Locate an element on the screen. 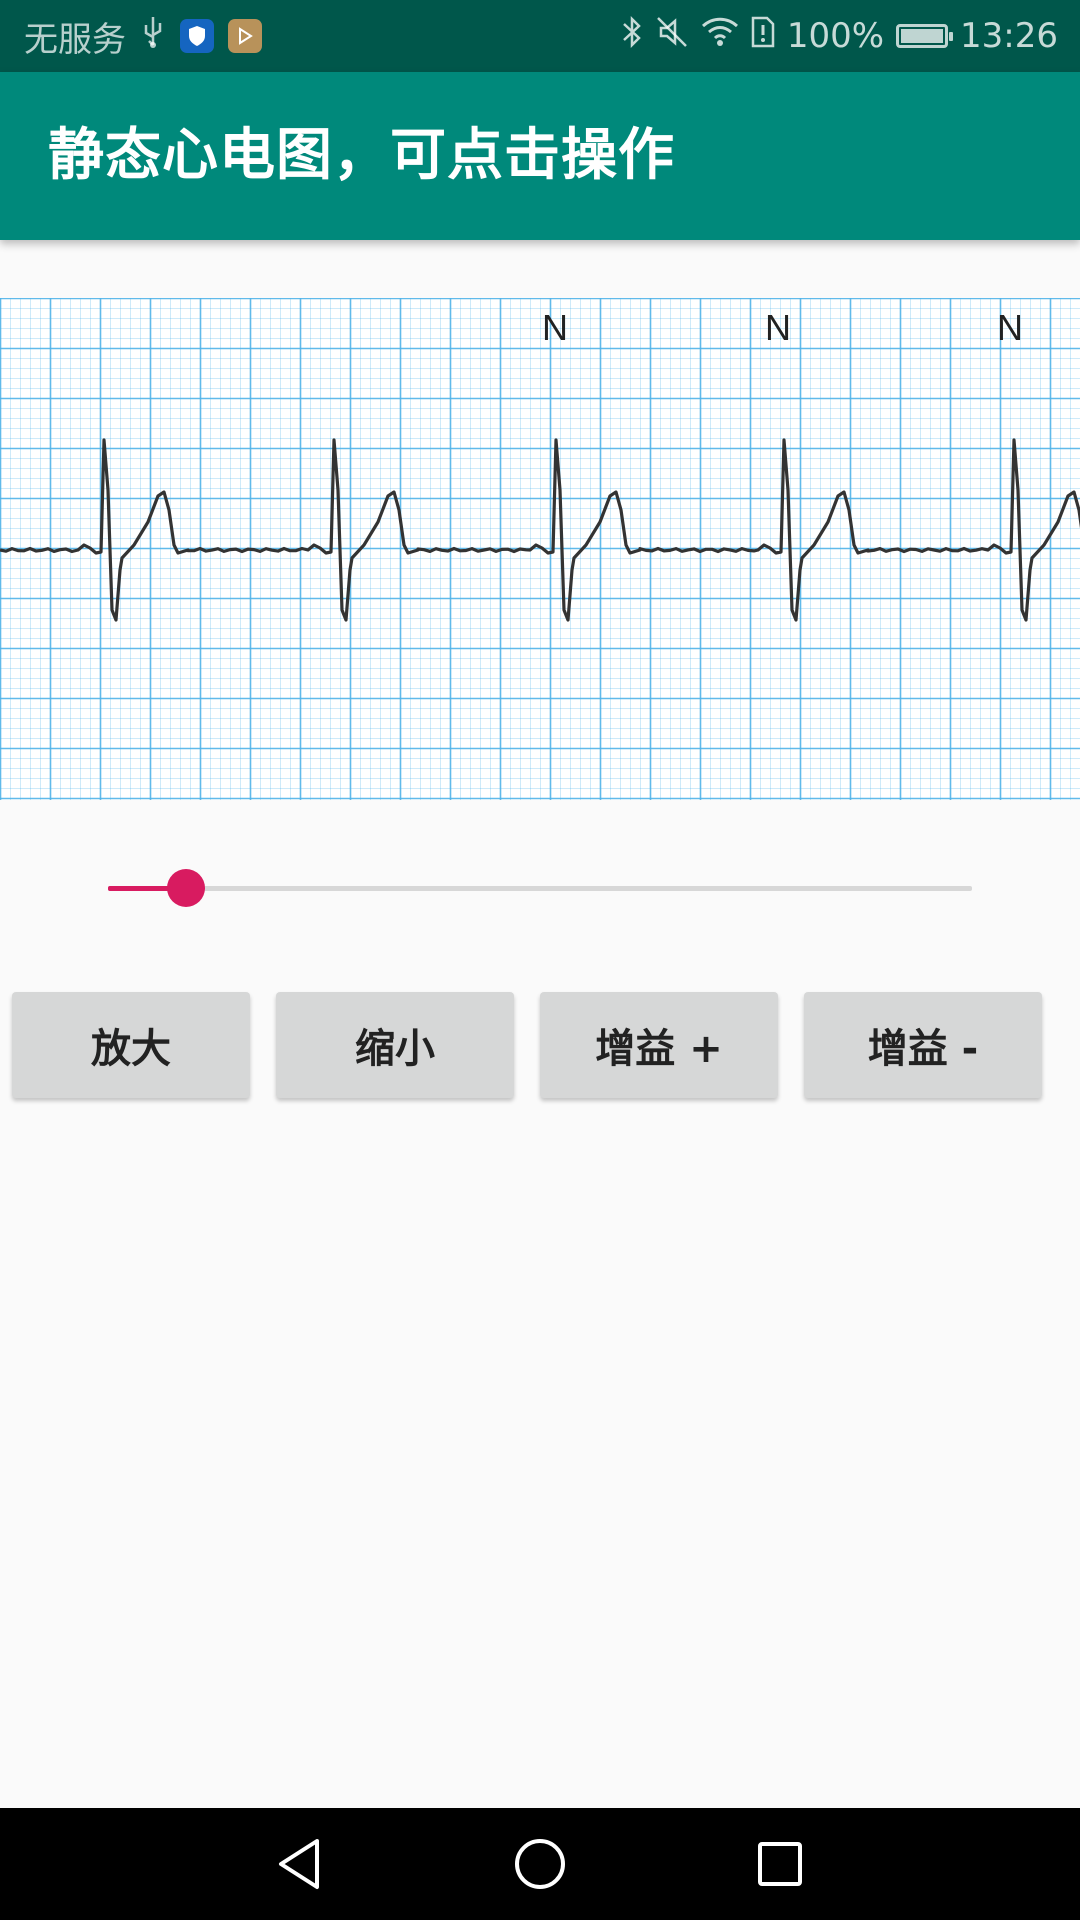 Image resolution: width=1080 pixels, height=1920 pixels. zoom-slider is located at coordinates (540, 888).